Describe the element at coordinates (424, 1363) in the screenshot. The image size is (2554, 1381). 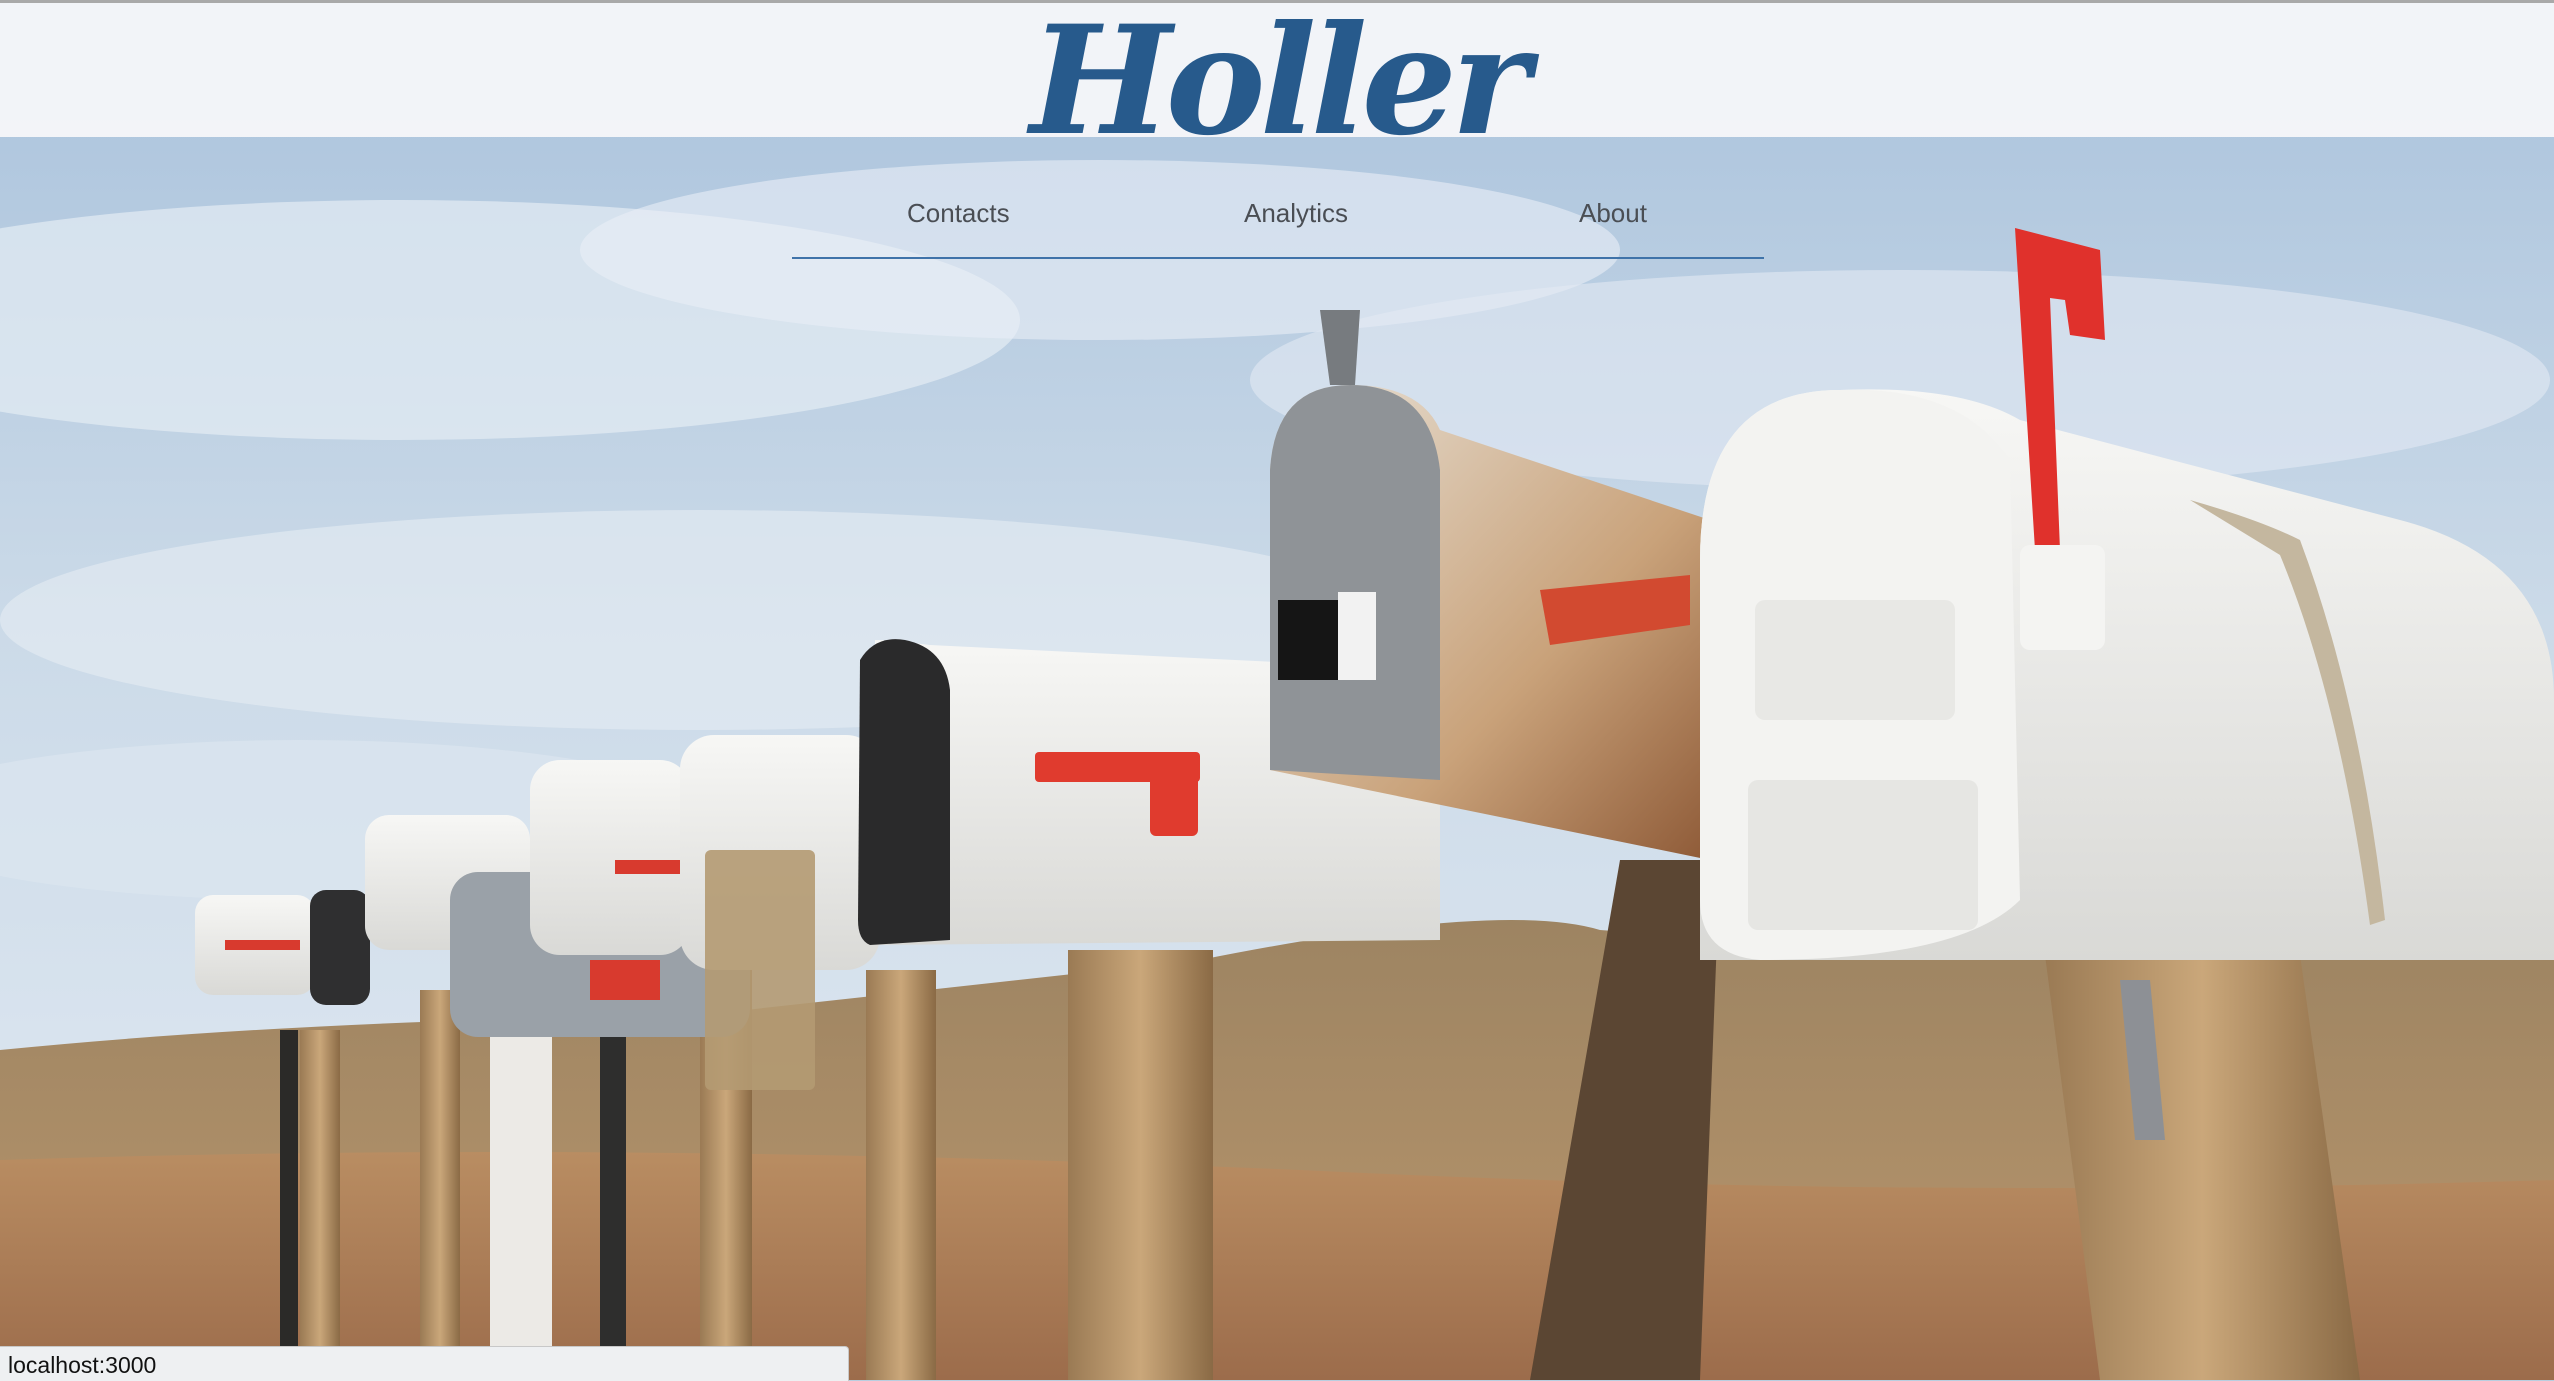
I see `browser-status-bar: localhost:3000` at that location.